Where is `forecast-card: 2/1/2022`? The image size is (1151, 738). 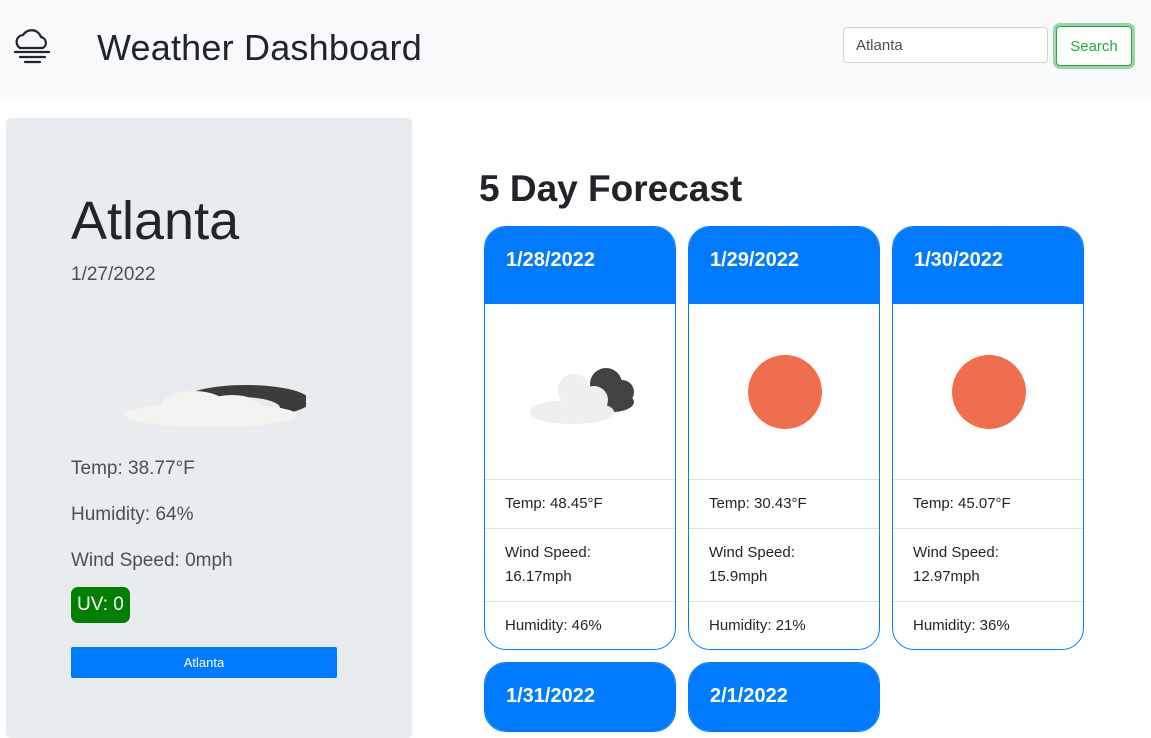 forecast-card: 2/1/2022 is located at coordinates (784, 697).